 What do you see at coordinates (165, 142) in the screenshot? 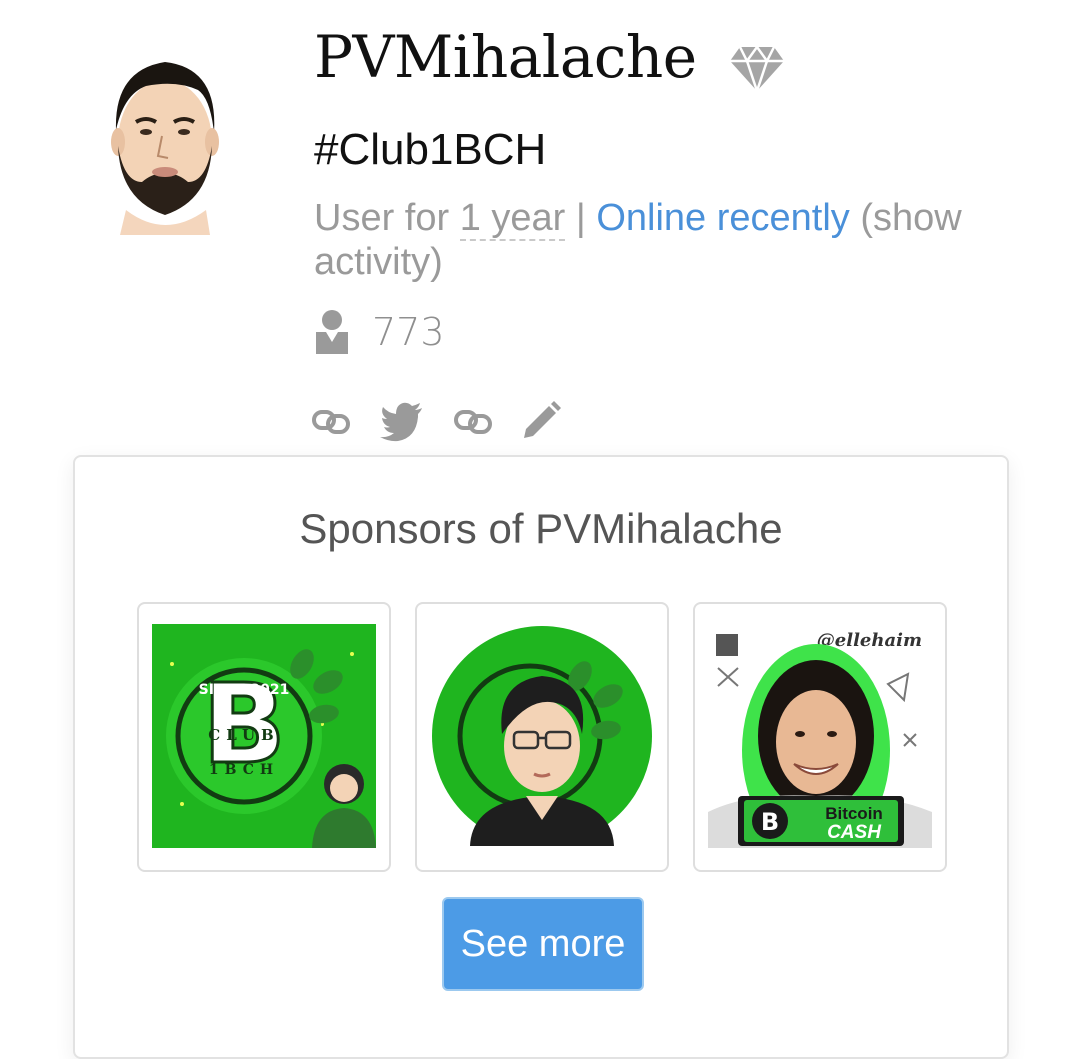
I see `profile-avatar` at bounding box center [165, 142].